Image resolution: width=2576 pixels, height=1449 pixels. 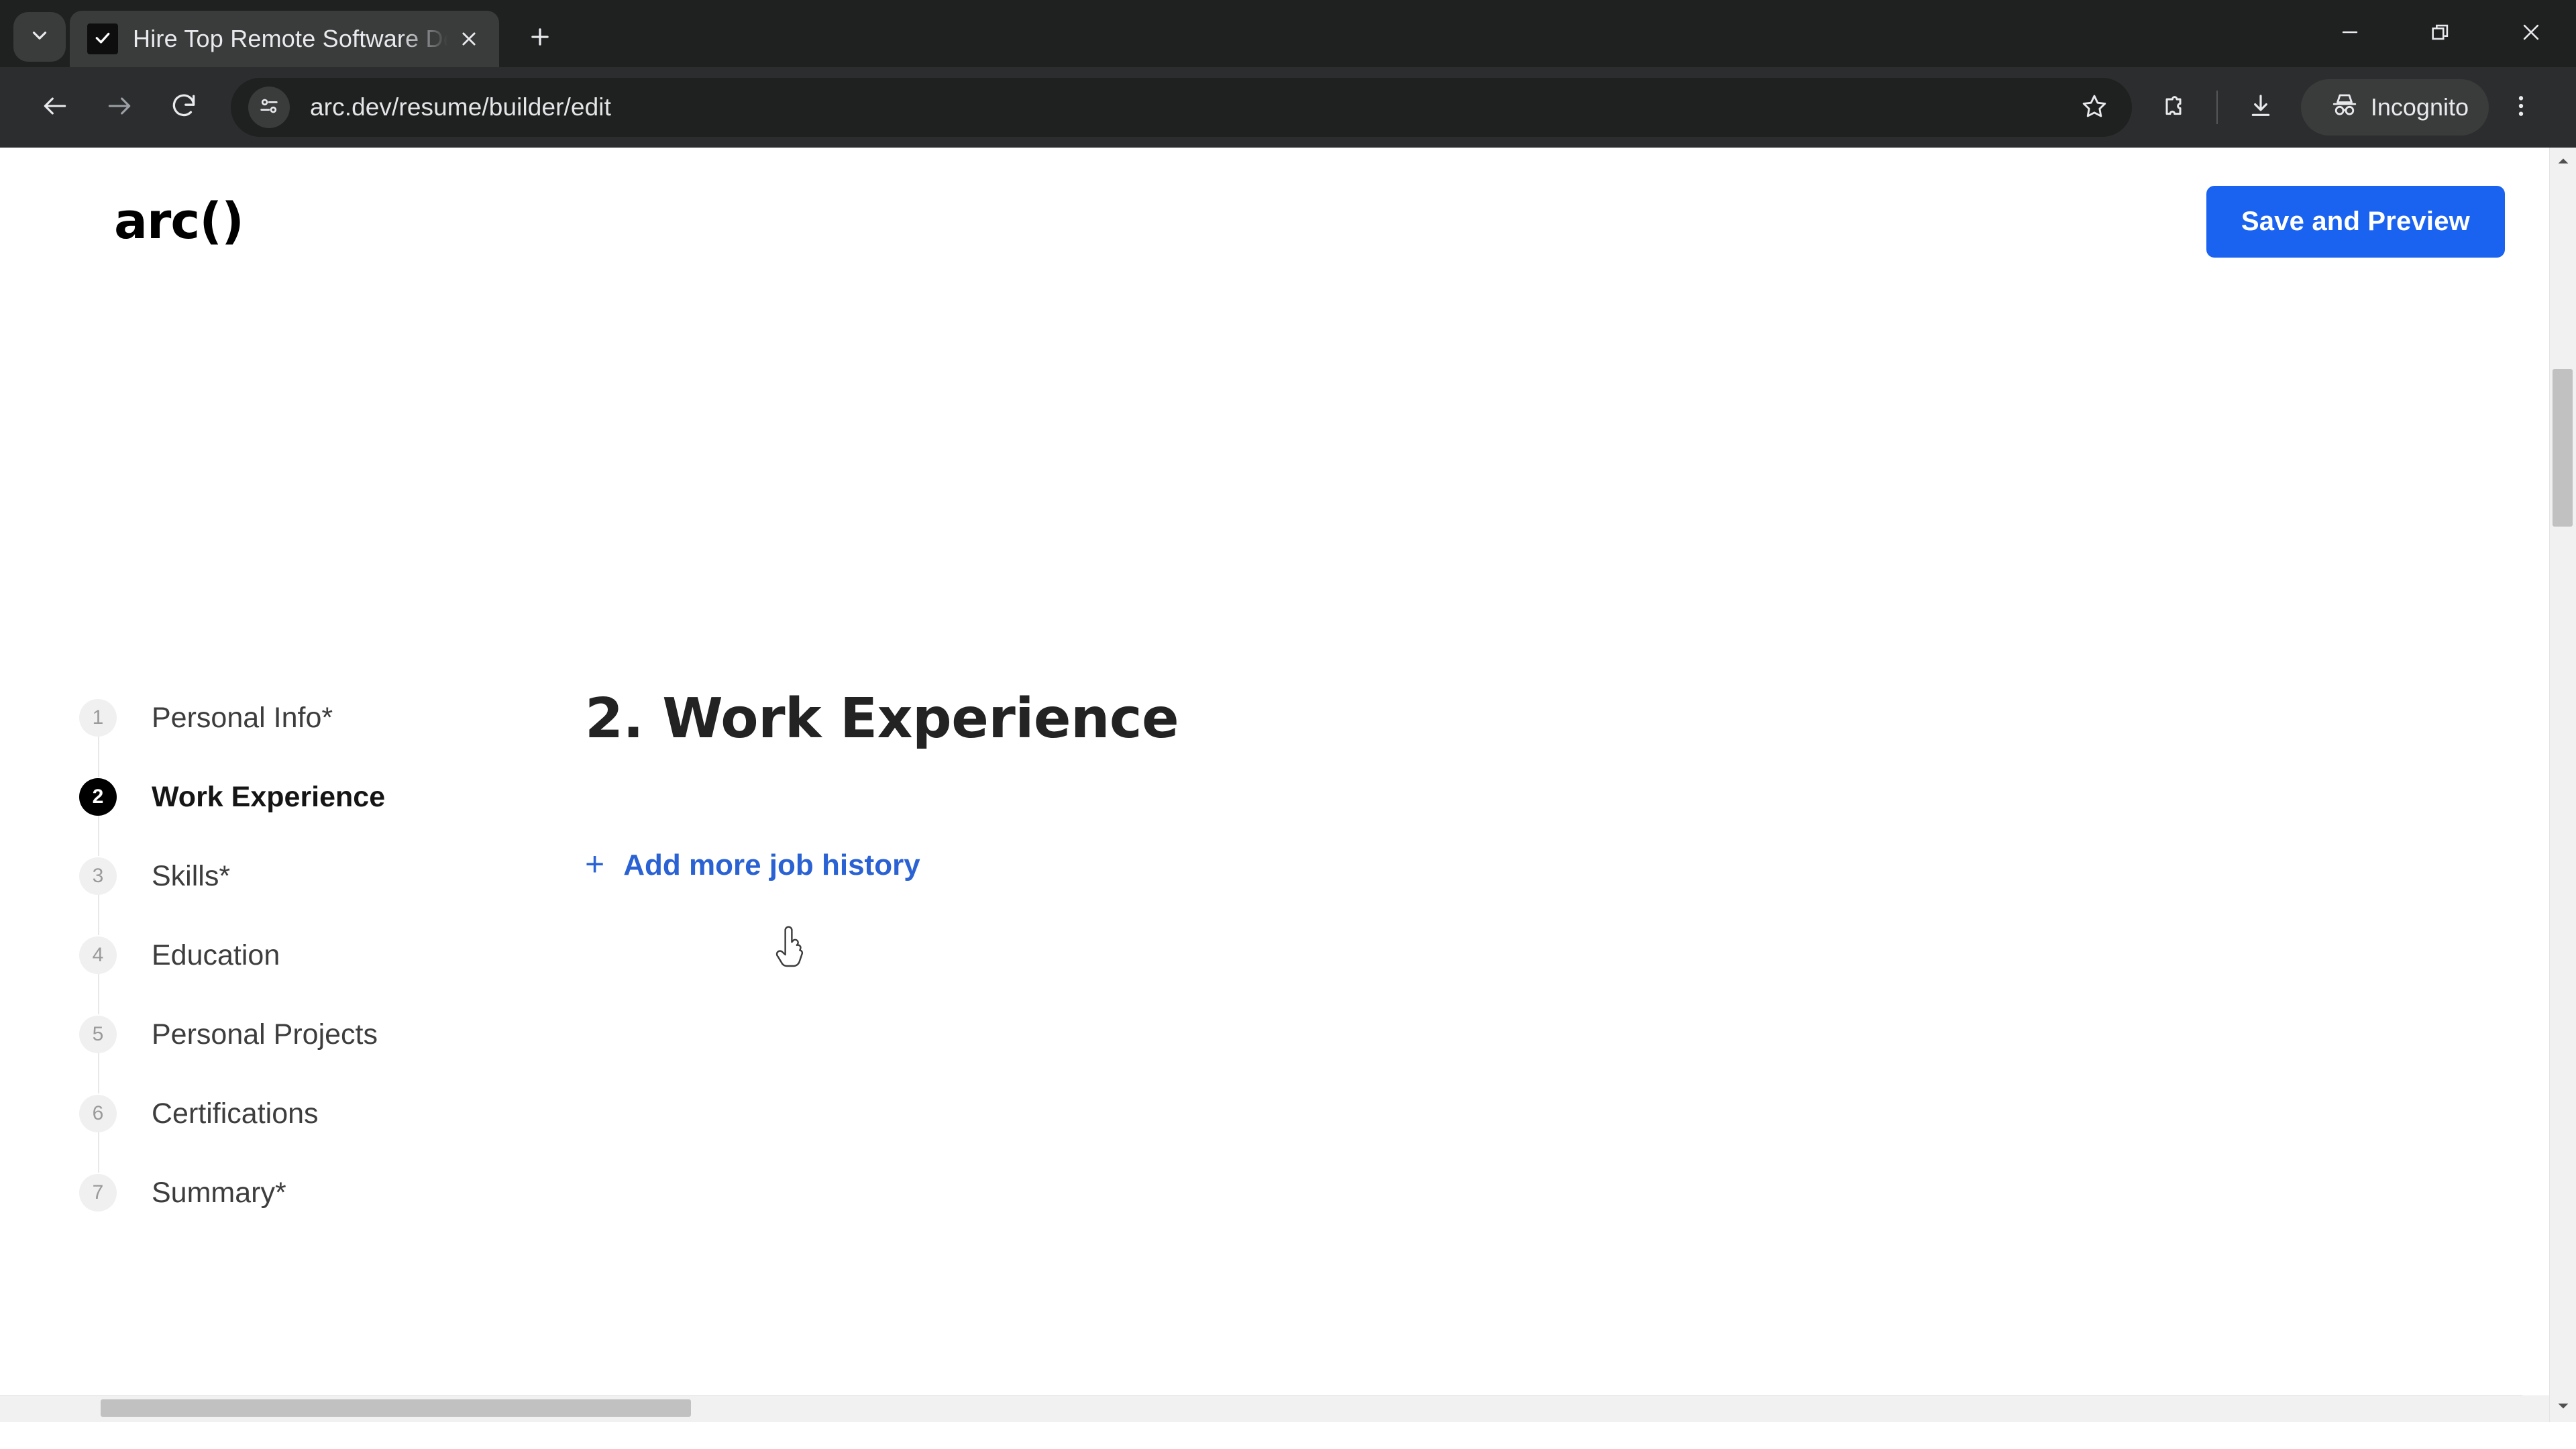 I want to click on horizontal-scrollbar-thumb, so click(x=396, y=1408).